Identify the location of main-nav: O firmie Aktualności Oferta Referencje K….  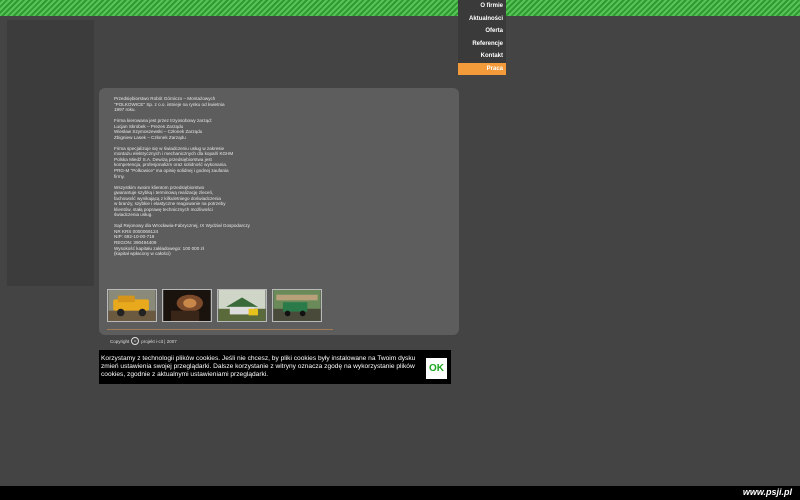
(482, 37).